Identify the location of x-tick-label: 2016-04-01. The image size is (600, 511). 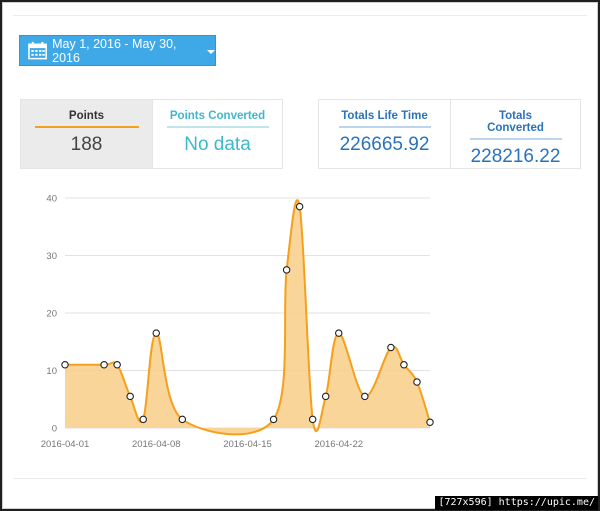
(65, 444).